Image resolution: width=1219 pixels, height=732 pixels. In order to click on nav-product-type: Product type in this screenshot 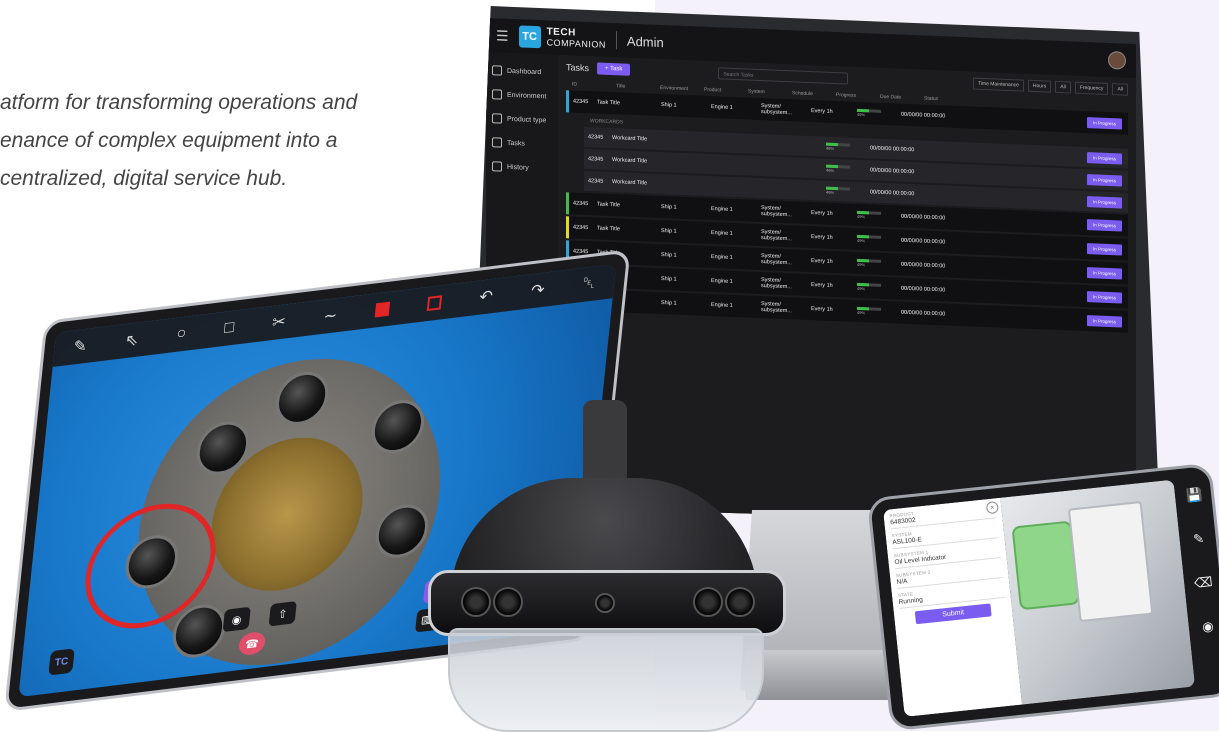, I will do `click(522, 119)`.